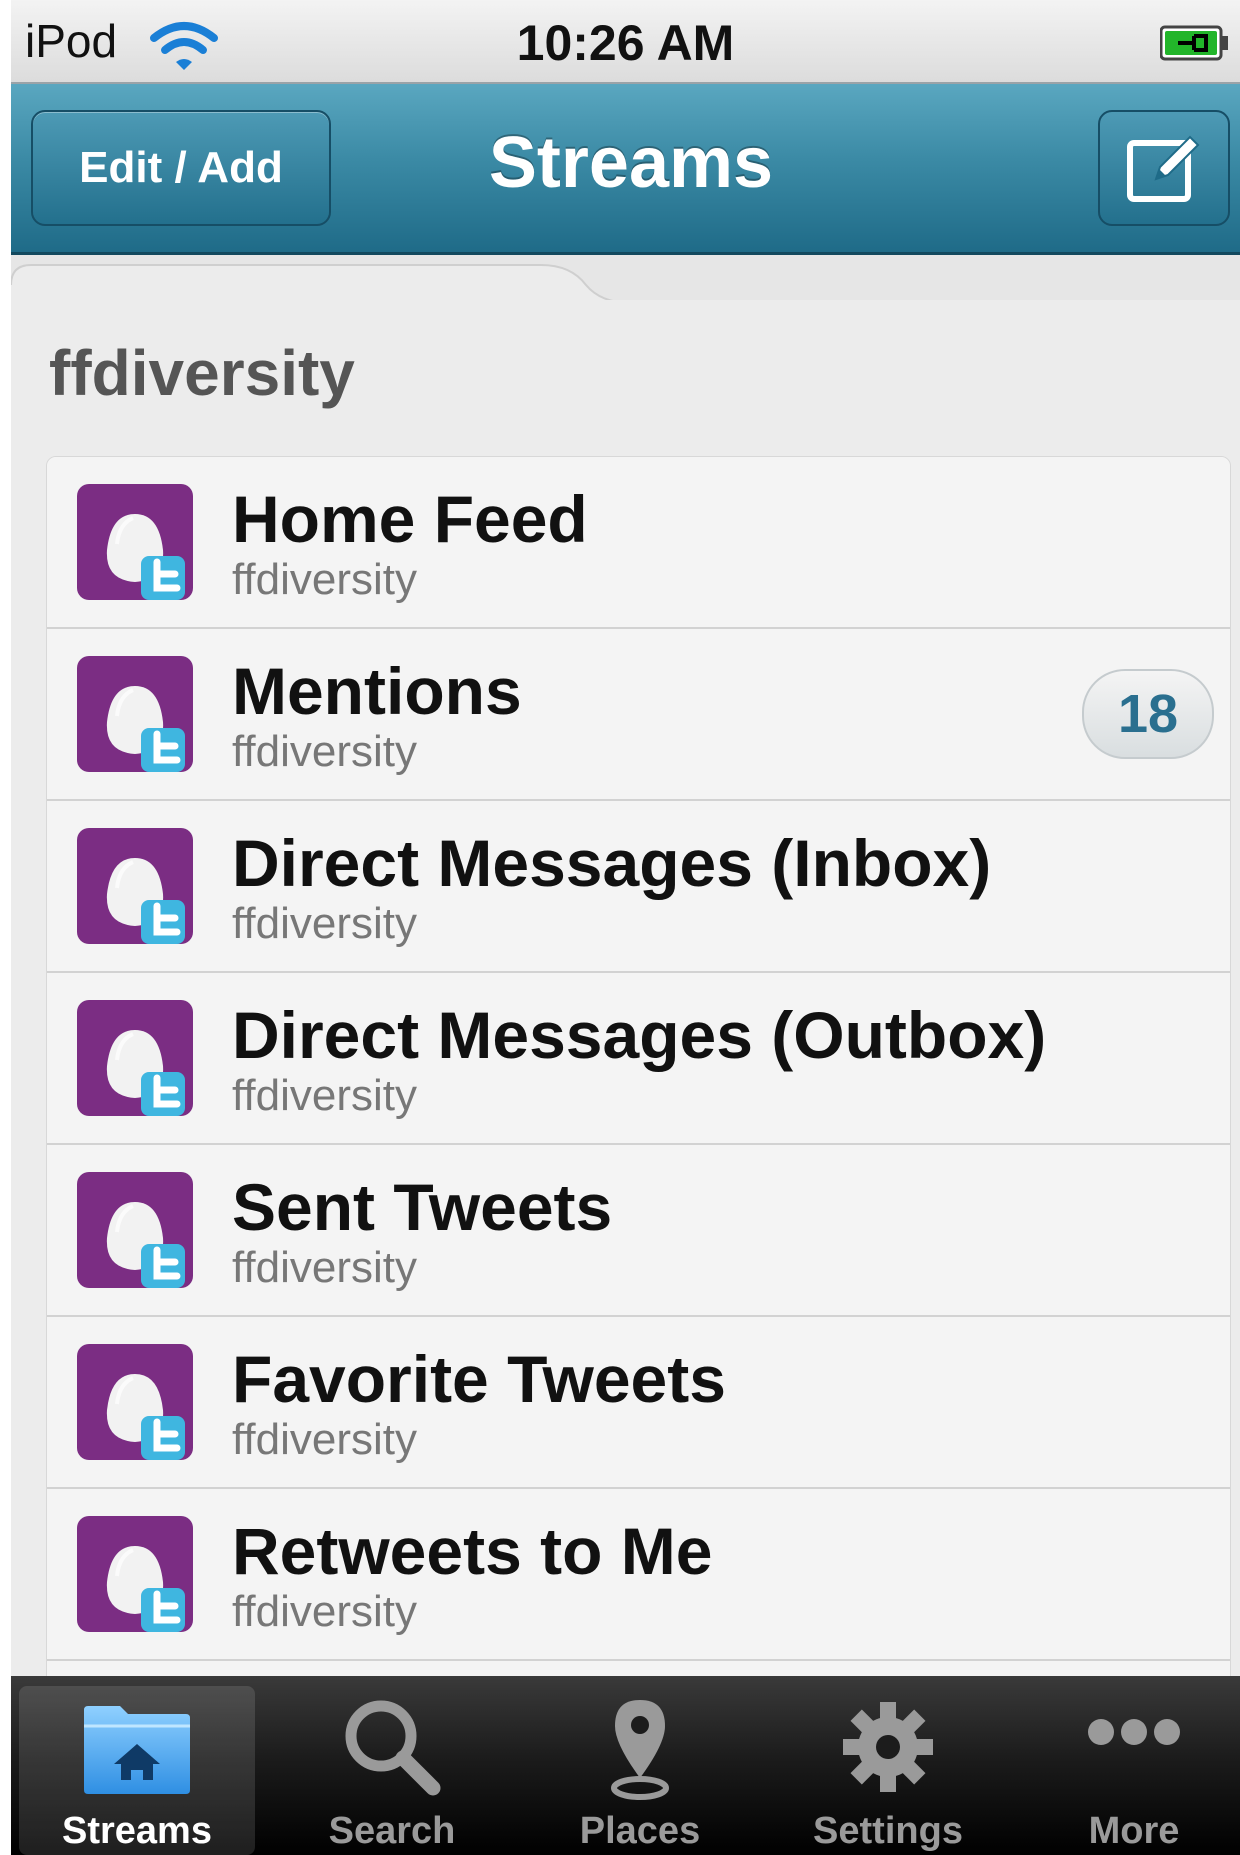 The image size is (1240, 1855). I want to click on navigation-bar: Edit / Add Streams, so click(625, 169).